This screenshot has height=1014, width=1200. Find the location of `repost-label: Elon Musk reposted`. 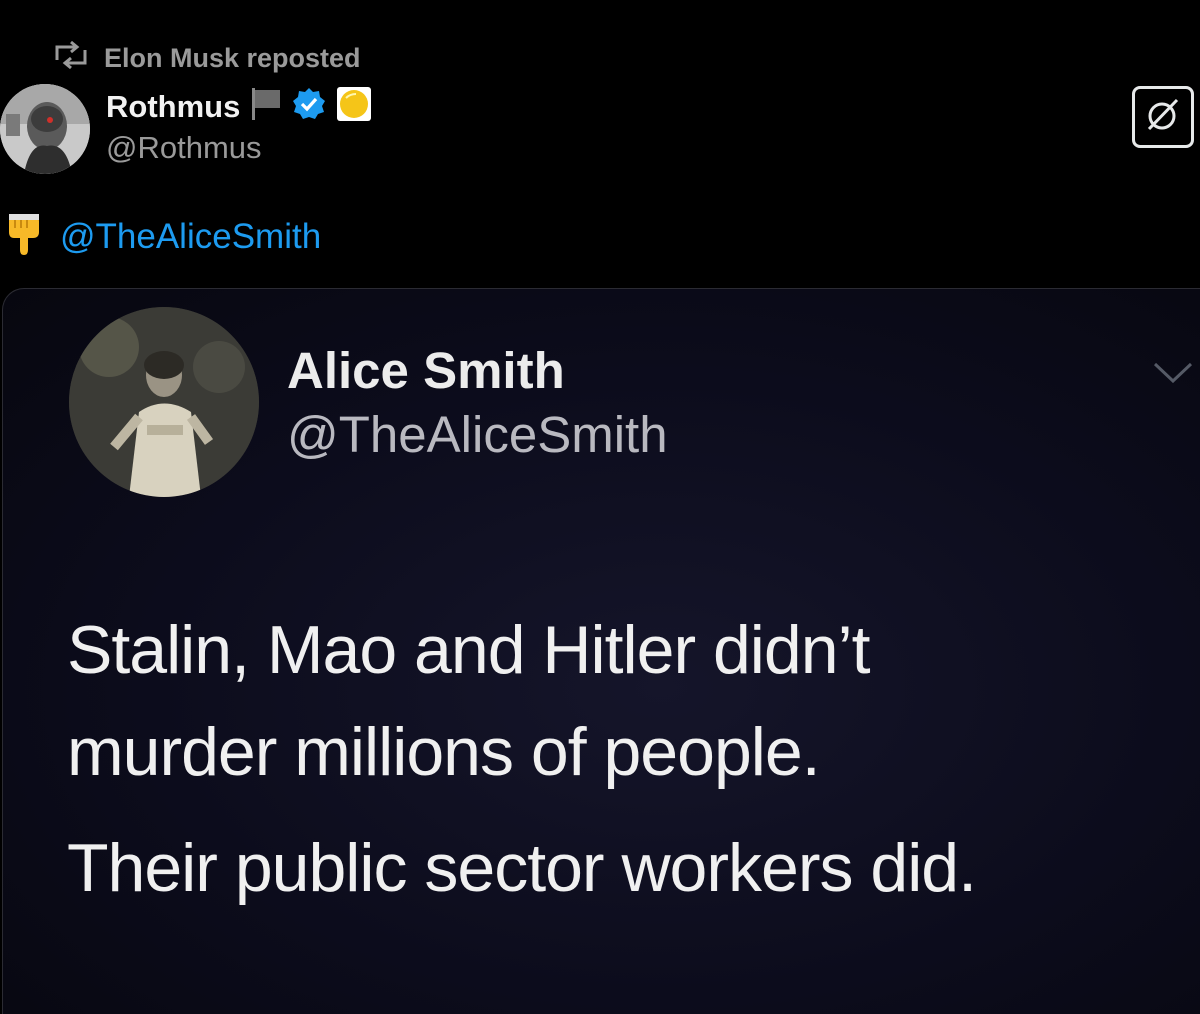

repost-label: Elon Musk reposted is located at coordinates (232, 58).